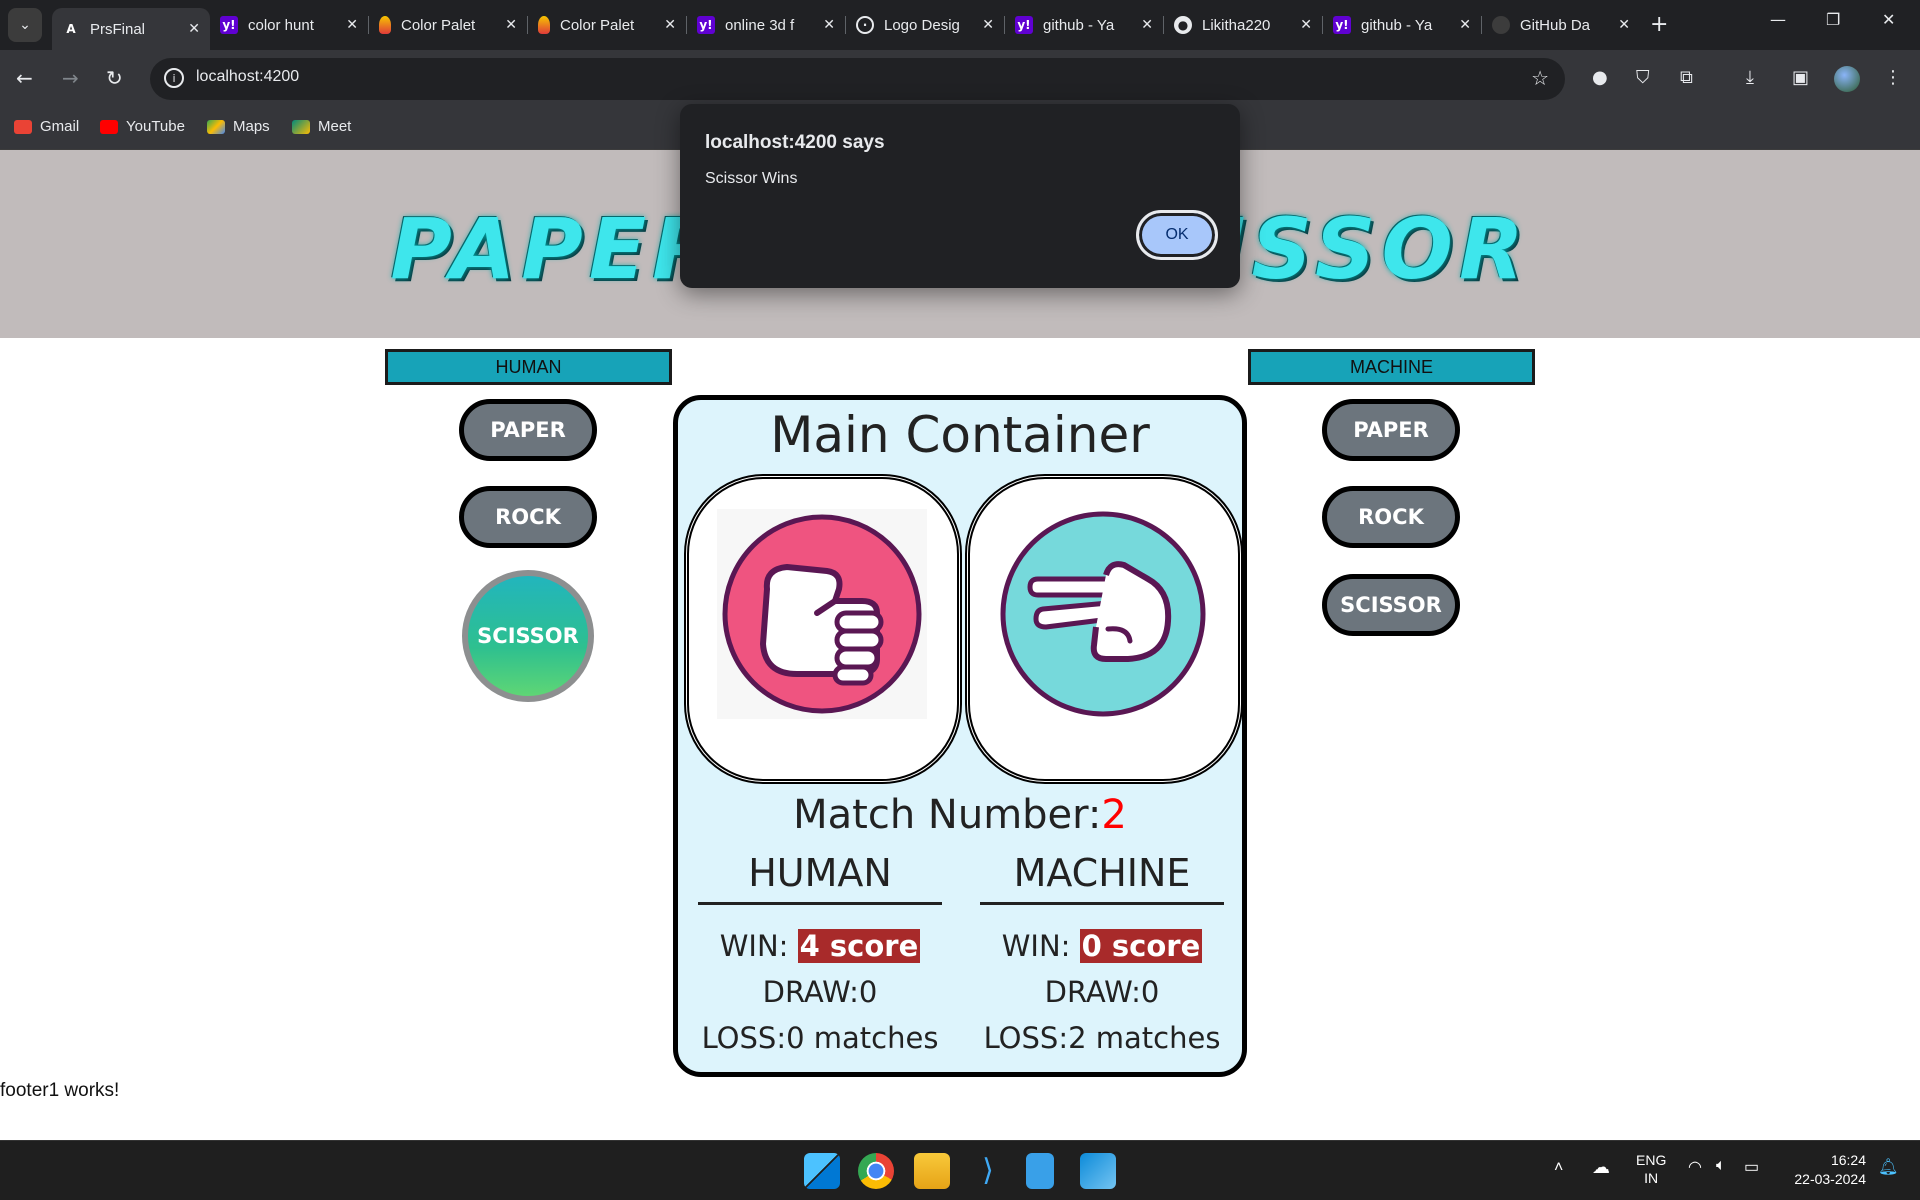 Image resolution: width=1920 pixels, height=1200 pixels. I want to click on machine-win-score: 0 score, so click(1141, 946).